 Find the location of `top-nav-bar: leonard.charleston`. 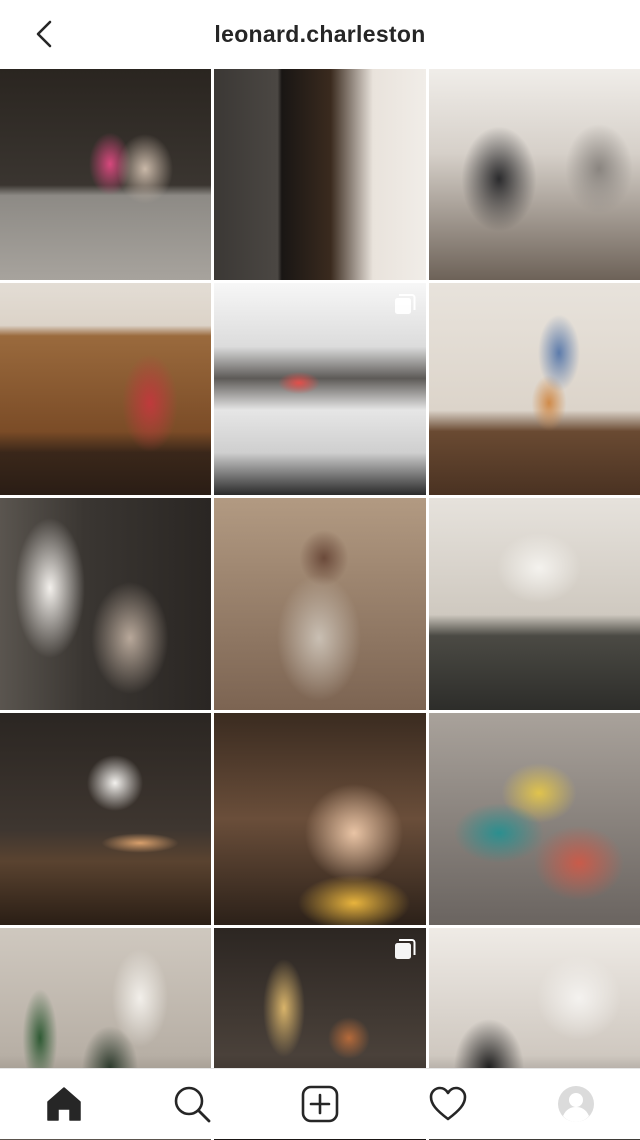

top-nav-bar: leonard.charleston is located at coordinates (320, 34).